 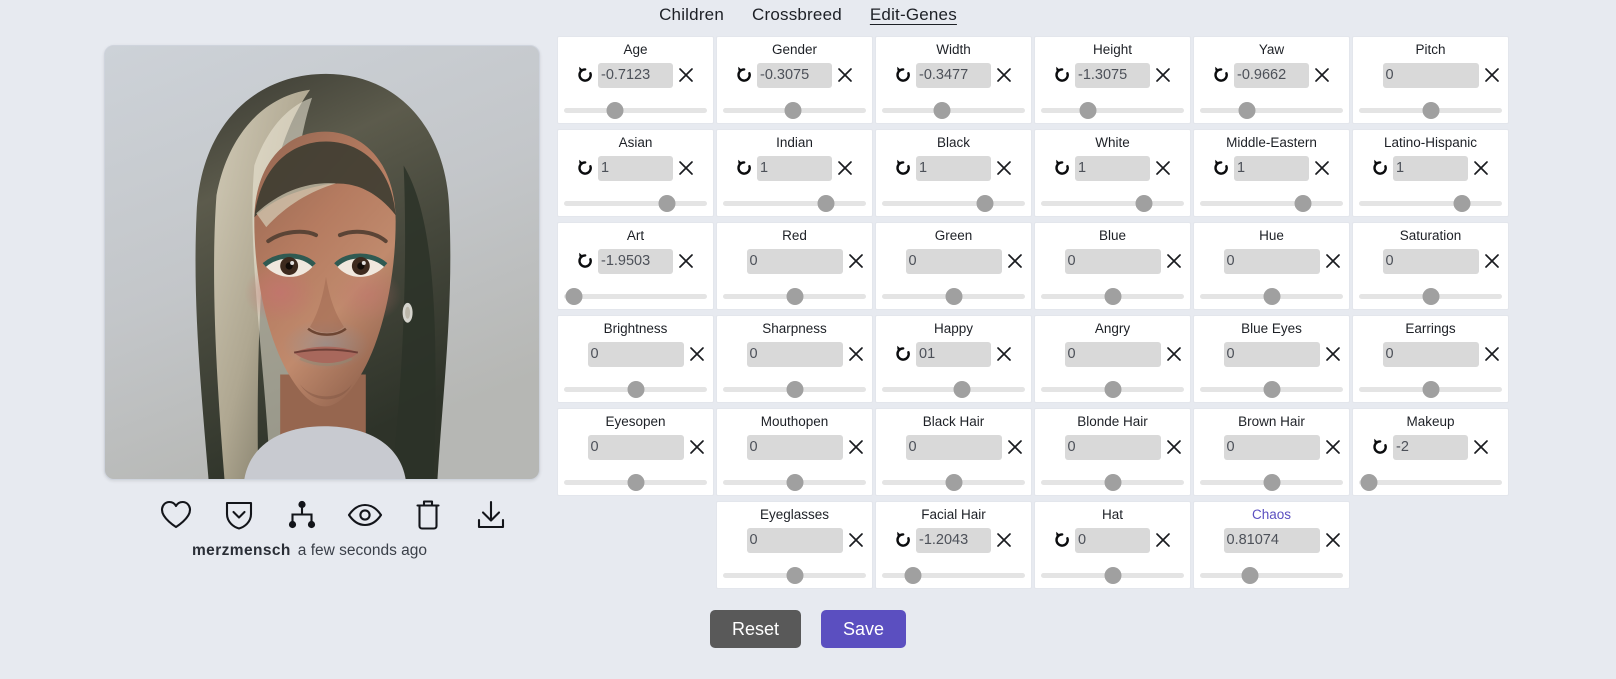 I want to click on clear-icon-black-hair, so click(x=1015, y=447).